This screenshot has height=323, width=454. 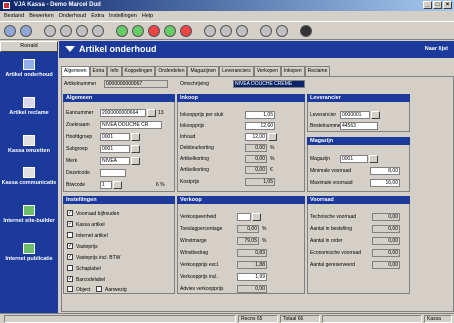 What do you see at coordinates (123, 16) in the screenshot?
I see `menu-instellingen: Instellingen` at bounding box center [123, 16].